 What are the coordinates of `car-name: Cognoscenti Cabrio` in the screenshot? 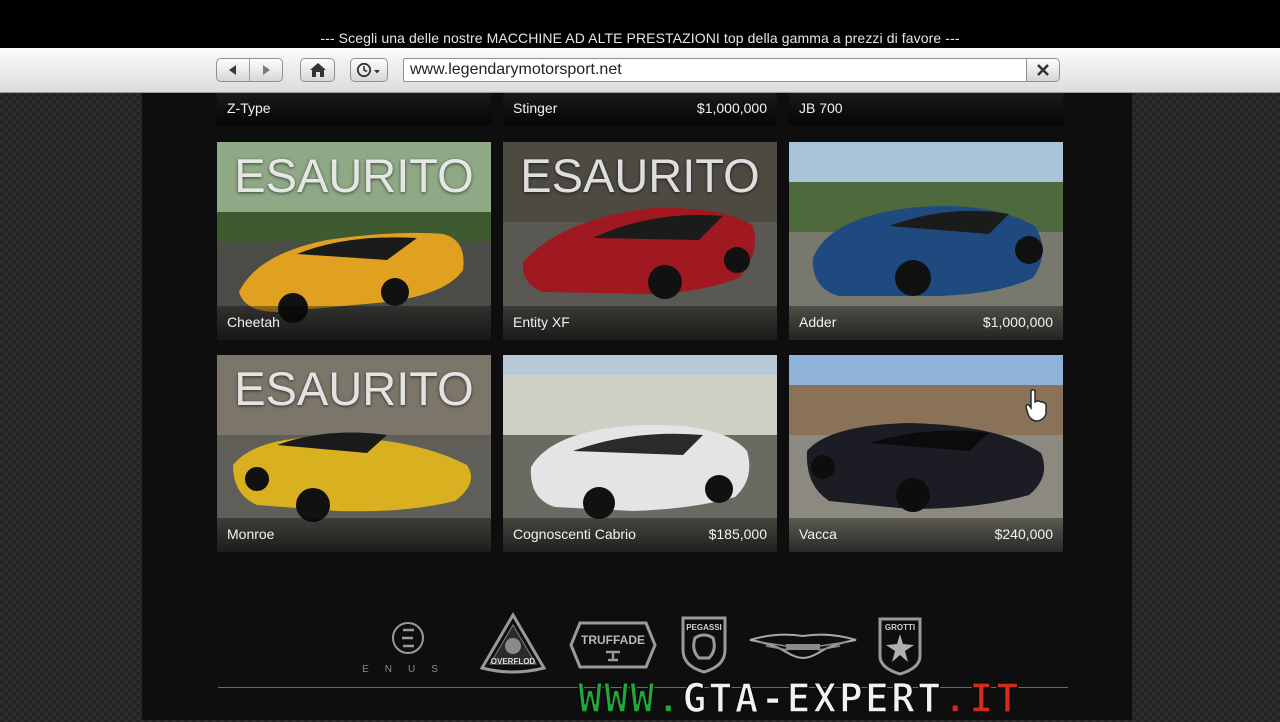 It's located at (574, 534).